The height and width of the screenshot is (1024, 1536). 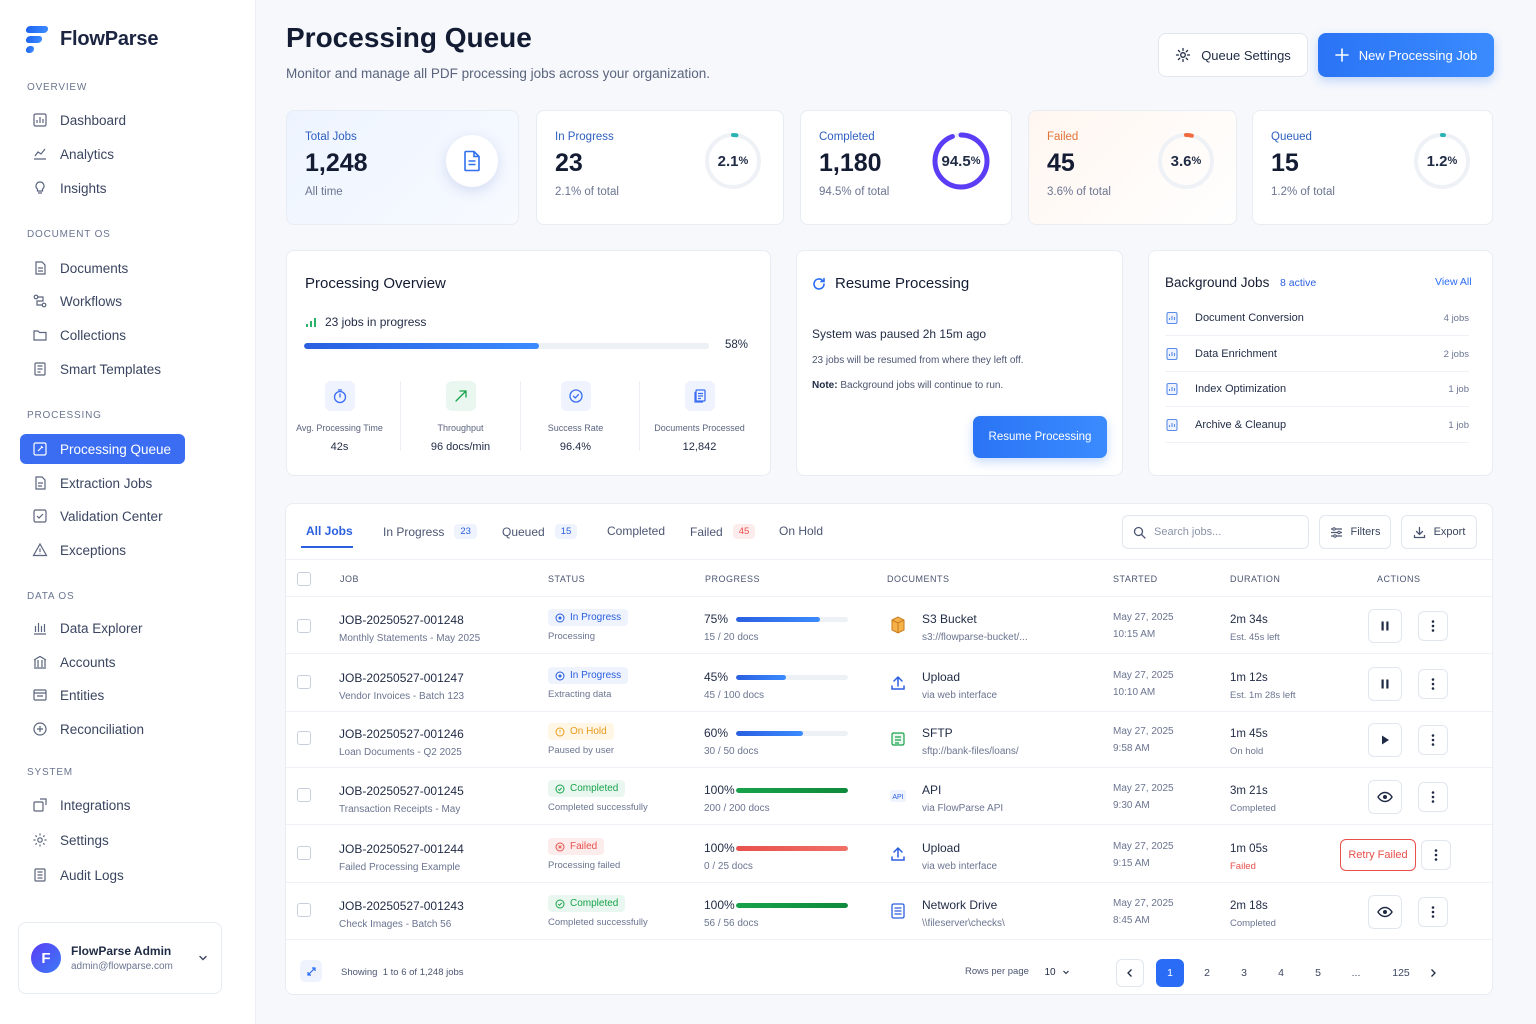 What do you see at coordinates (37, 39) in the screenshot?
I see `flowparse-logo-icon` at bounding box center [37, 39].